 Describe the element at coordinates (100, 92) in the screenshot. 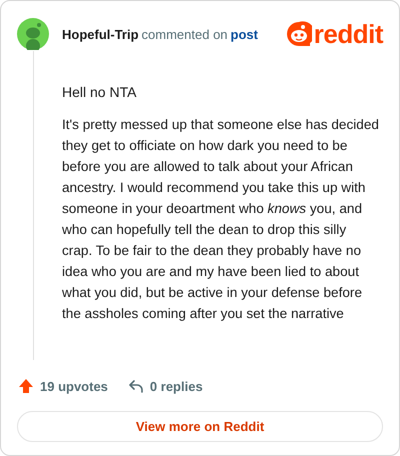

I see `comment-title: Hell no NTA` at that location.